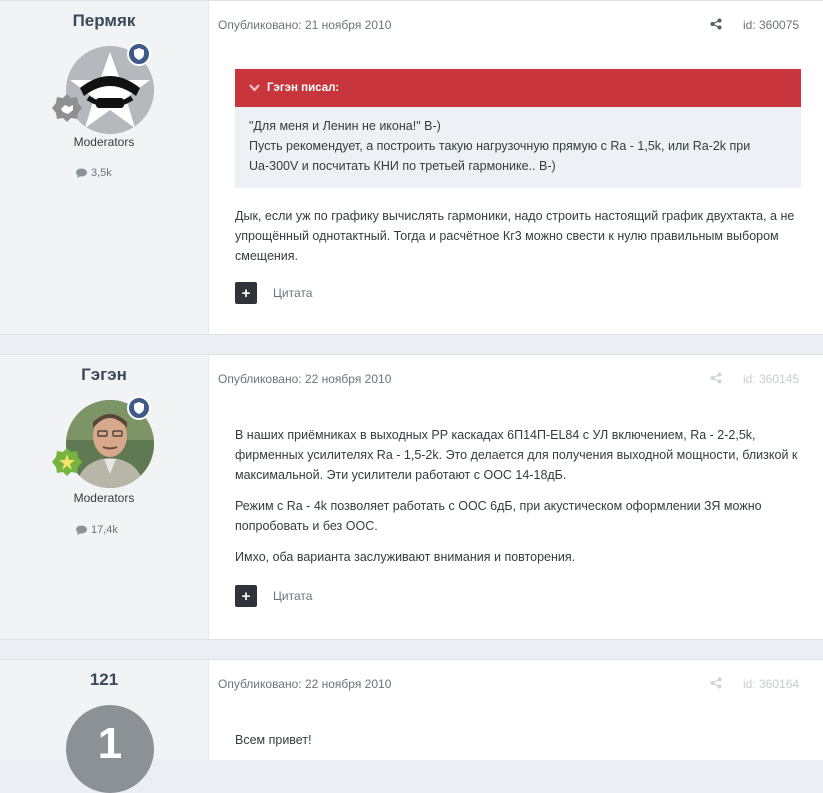 This screenshot has height=793, width=823. I want to click on handshake-badge-icon, so click(67, 108).